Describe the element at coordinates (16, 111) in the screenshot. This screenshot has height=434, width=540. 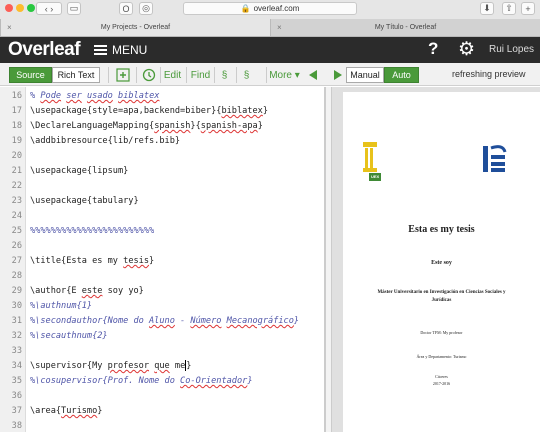
I see `line-number: 17` at that location.